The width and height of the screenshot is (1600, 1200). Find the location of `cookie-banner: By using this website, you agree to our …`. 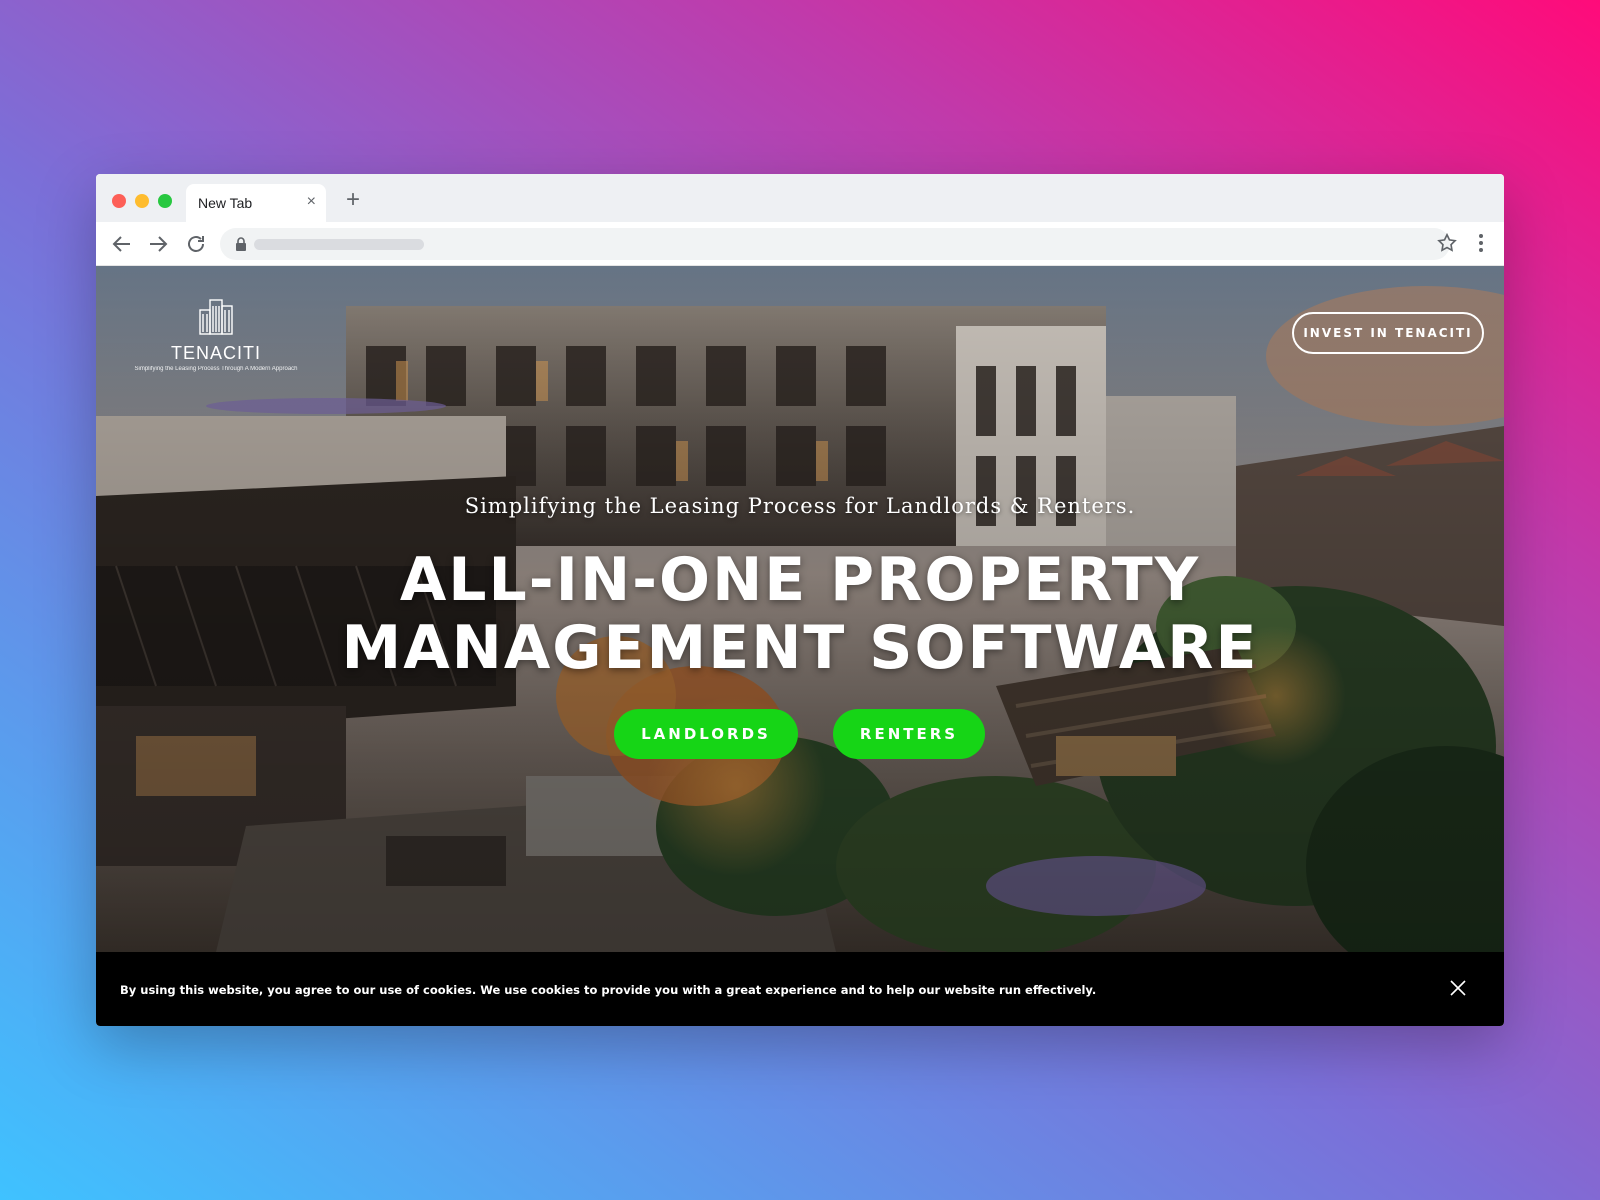

cookie-banner: By using this website, you agree to our … is located at coordinates (800, 989).